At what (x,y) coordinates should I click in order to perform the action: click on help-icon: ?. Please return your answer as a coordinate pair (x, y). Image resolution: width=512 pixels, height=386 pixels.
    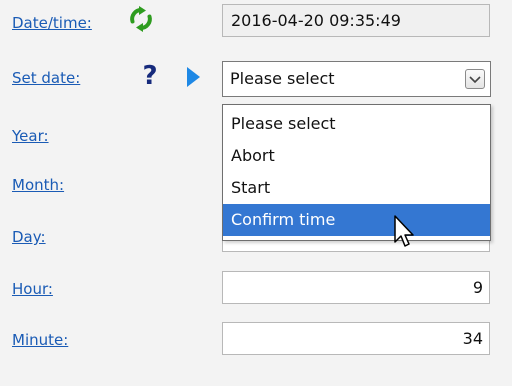
    Looking at the image, I should click on (150, 76).